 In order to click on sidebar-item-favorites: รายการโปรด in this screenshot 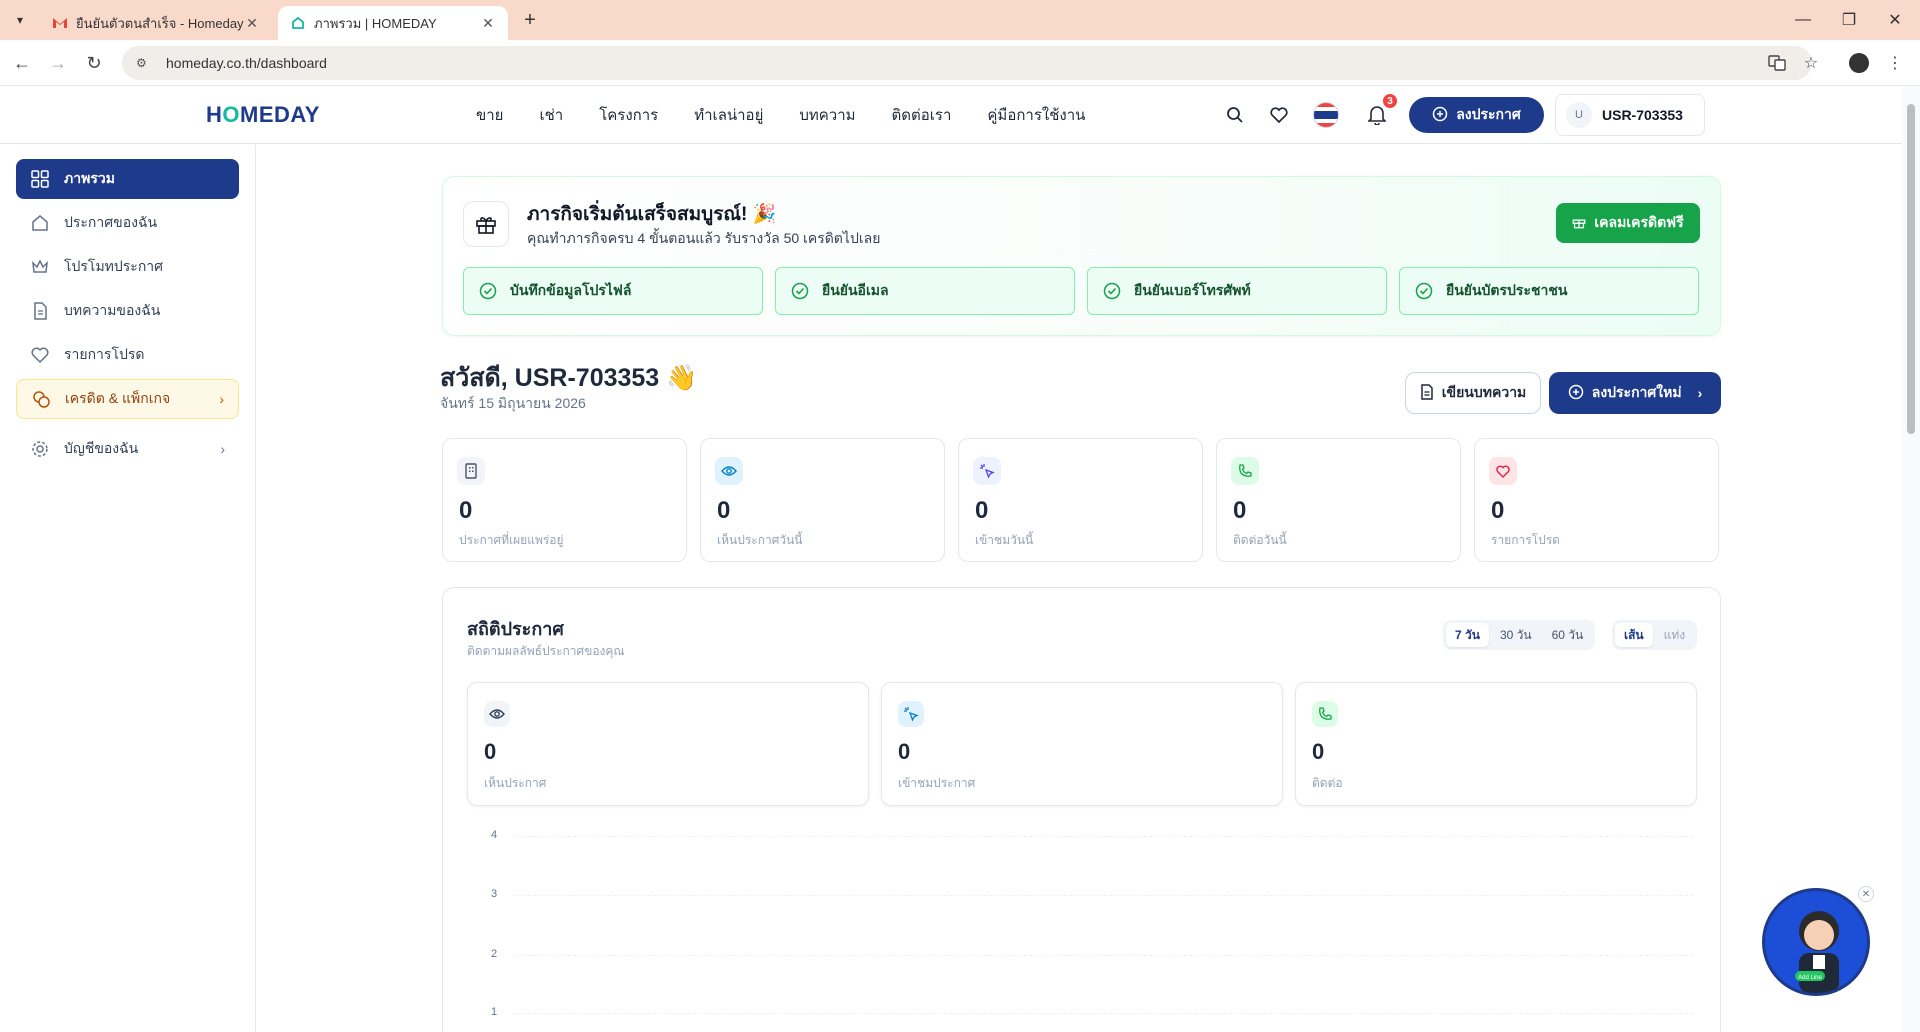, I will do `click(127, 355)`.